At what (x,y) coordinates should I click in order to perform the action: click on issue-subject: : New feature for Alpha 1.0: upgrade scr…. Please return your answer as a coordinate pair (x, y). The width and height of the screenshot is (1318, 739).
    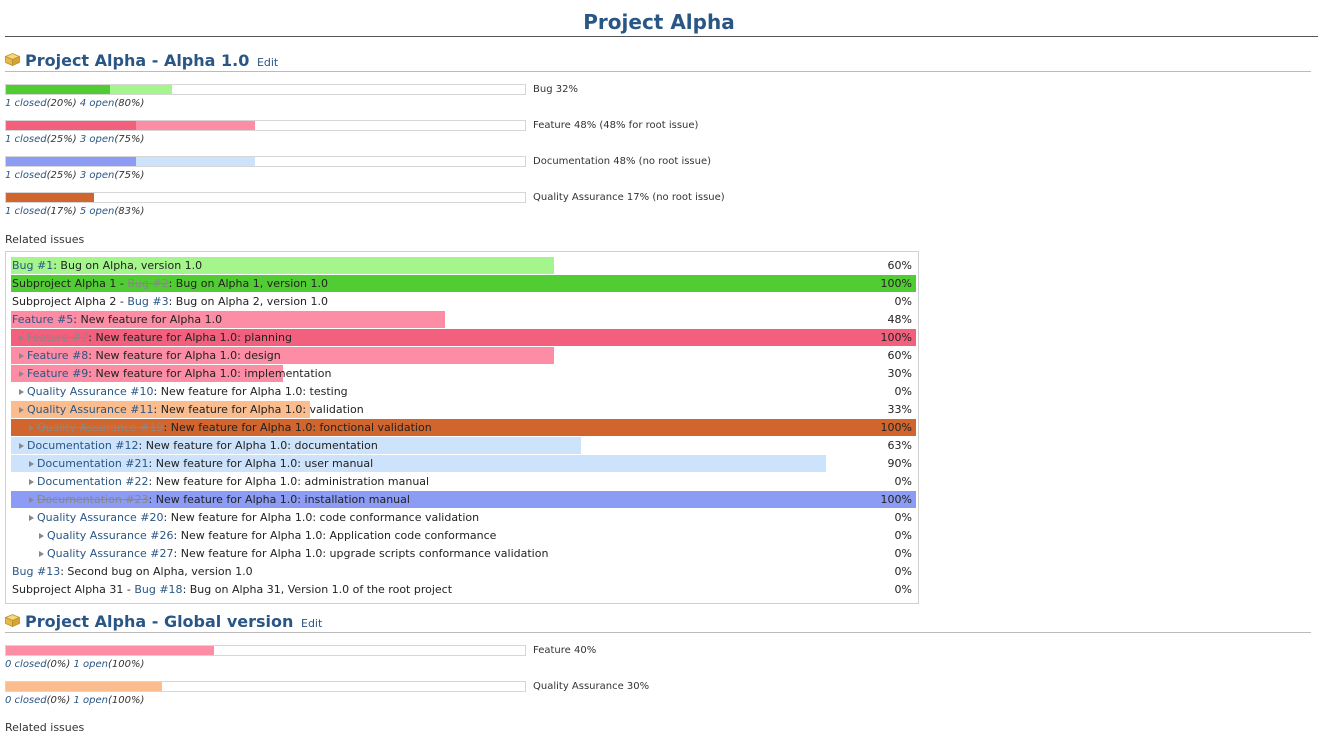
    Looking at the image, I should click on (361, 553).